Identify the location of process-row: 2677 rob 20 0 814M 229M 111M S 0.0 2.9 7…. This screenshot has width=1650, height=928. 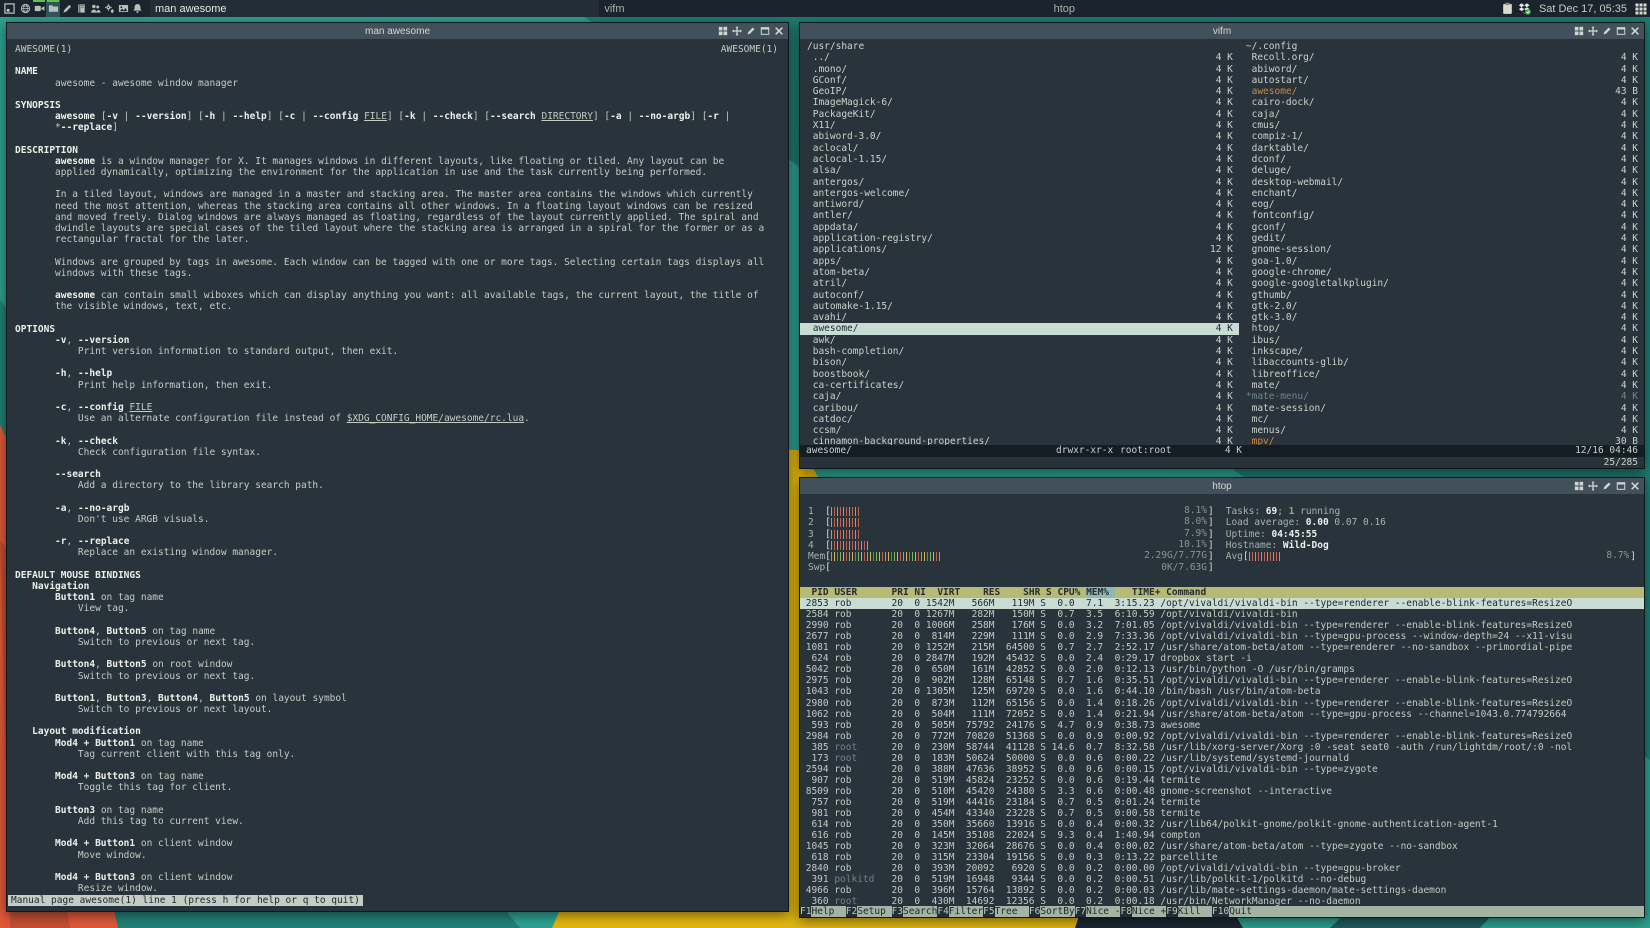
(1222, 636).